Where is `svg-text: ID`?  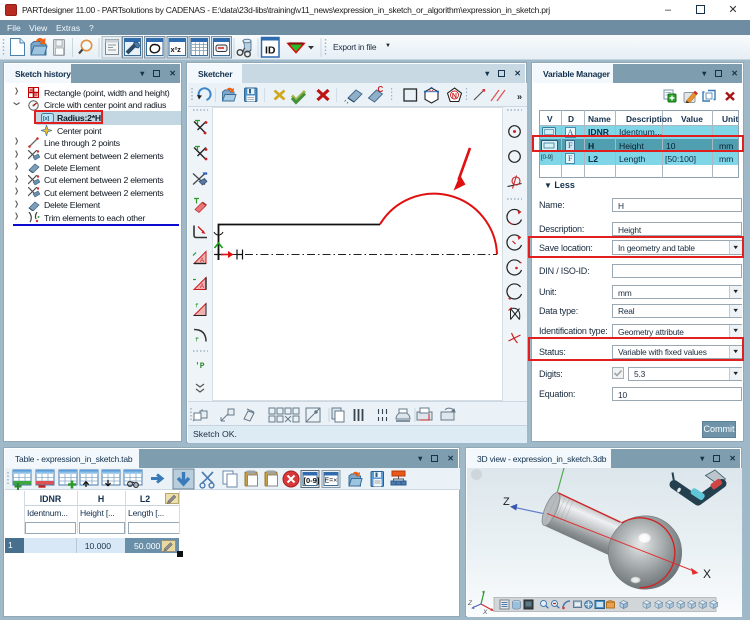
svg-text: ID is located at coordinates (270, 51).